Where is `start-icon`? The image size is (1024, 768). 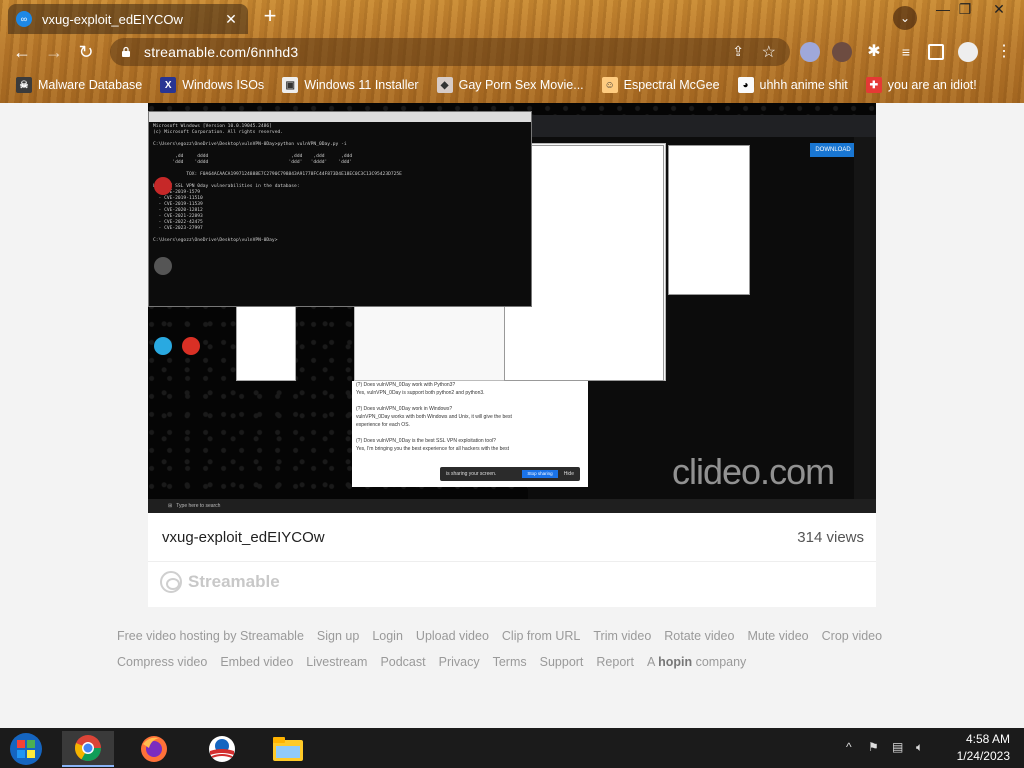 start-icon is located at coordinates (26, 749).